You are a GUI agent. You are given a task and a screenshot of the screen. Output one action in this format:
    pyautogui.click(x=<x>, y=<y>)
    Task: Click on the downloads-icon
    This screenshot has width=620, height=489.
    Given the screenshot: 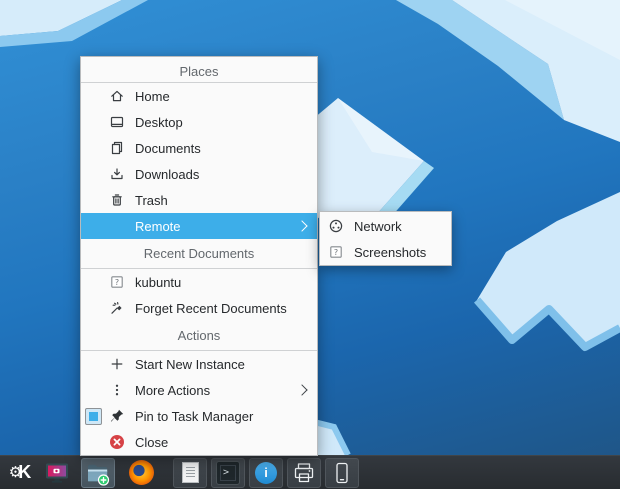 What is the action you would take?
    pyautogui.click(x=117, y=174)
    